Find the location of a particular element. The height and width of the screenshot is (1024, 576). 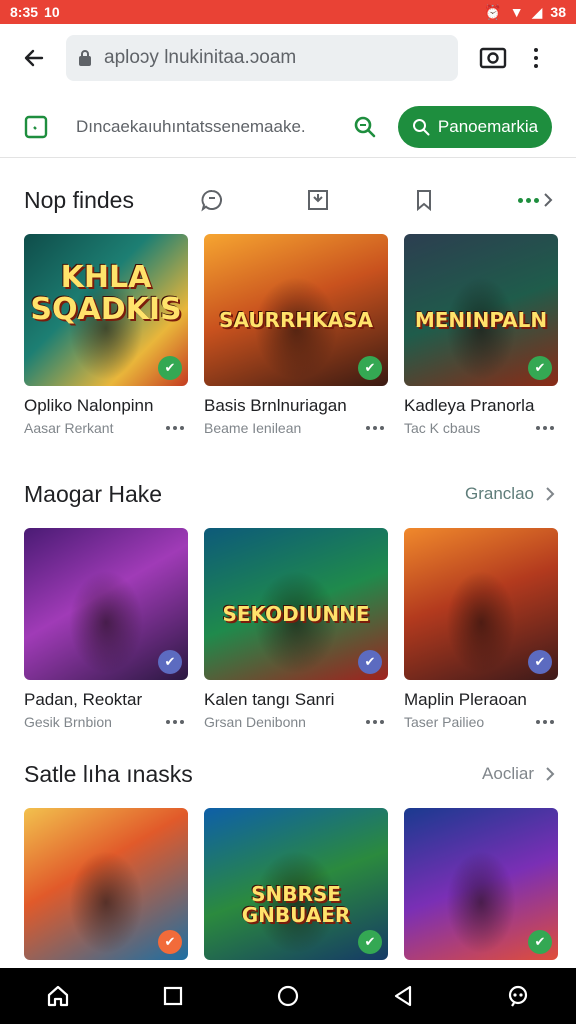

game-card: ✔ Padan, Reoktar Gesik Brnbion is located at coordinates (106, 629).